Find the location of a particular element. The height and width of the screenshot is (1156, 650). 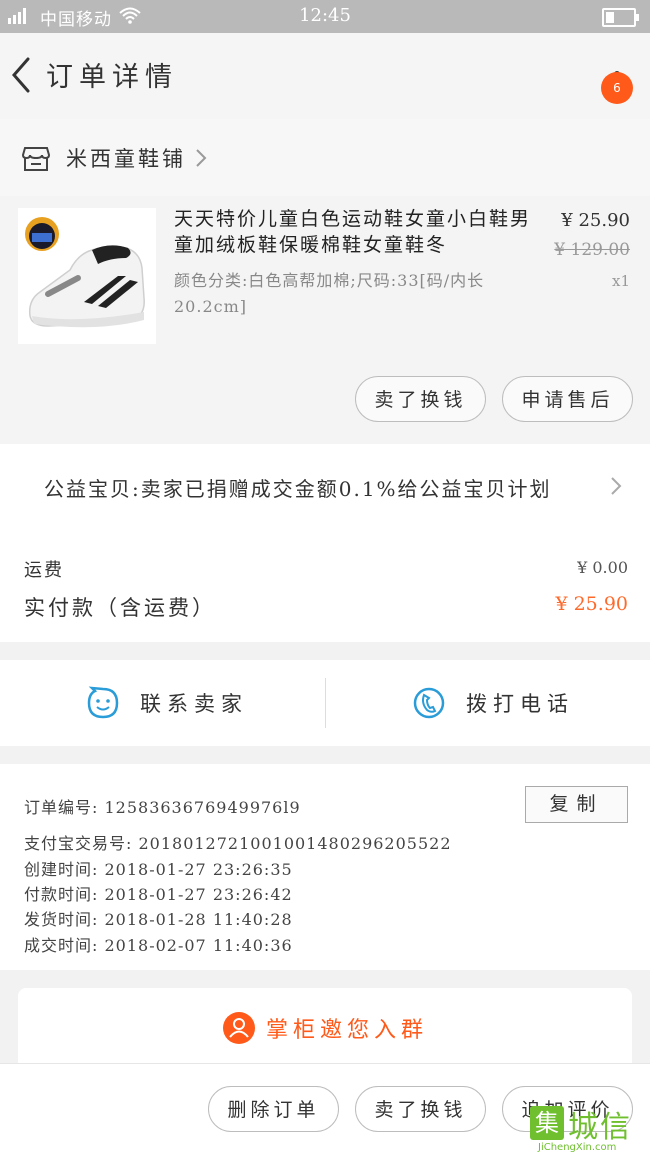

charity-row: 公益宝贝:卖家已捐赠成交金额0.1%给公益宝贝计划 is located at coordinates (325, 486).